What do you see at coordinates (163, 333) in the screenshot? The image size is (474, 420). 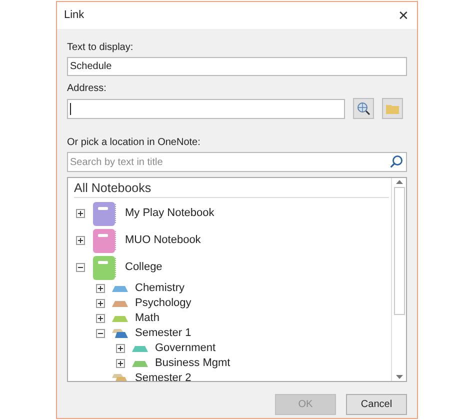 I see `section-name: Semester 1` at bounding box center [163, 333].